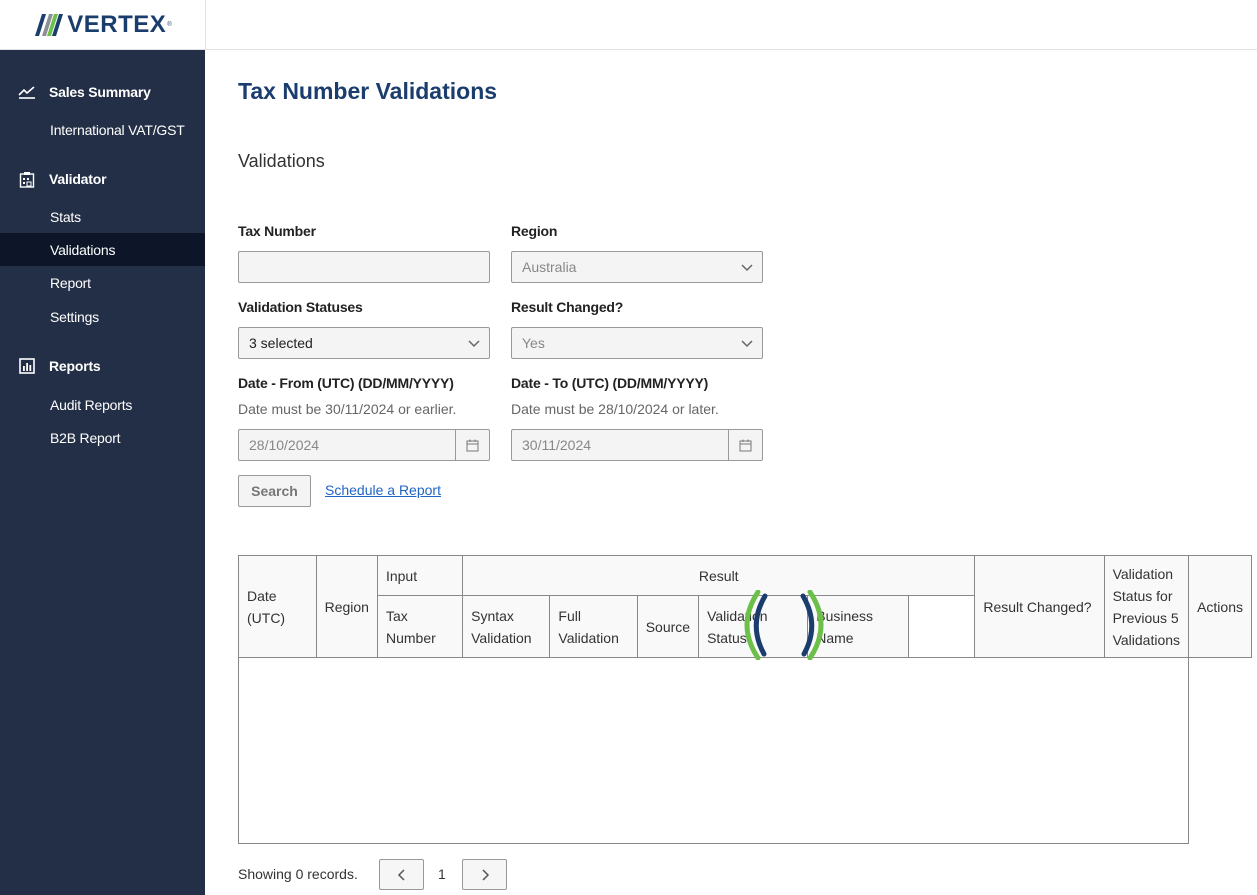  What do you see at coordinates (364, 445) in the screenshot?
I see `date-from-input: 28/10/2024` at bounding box center [364, 445].